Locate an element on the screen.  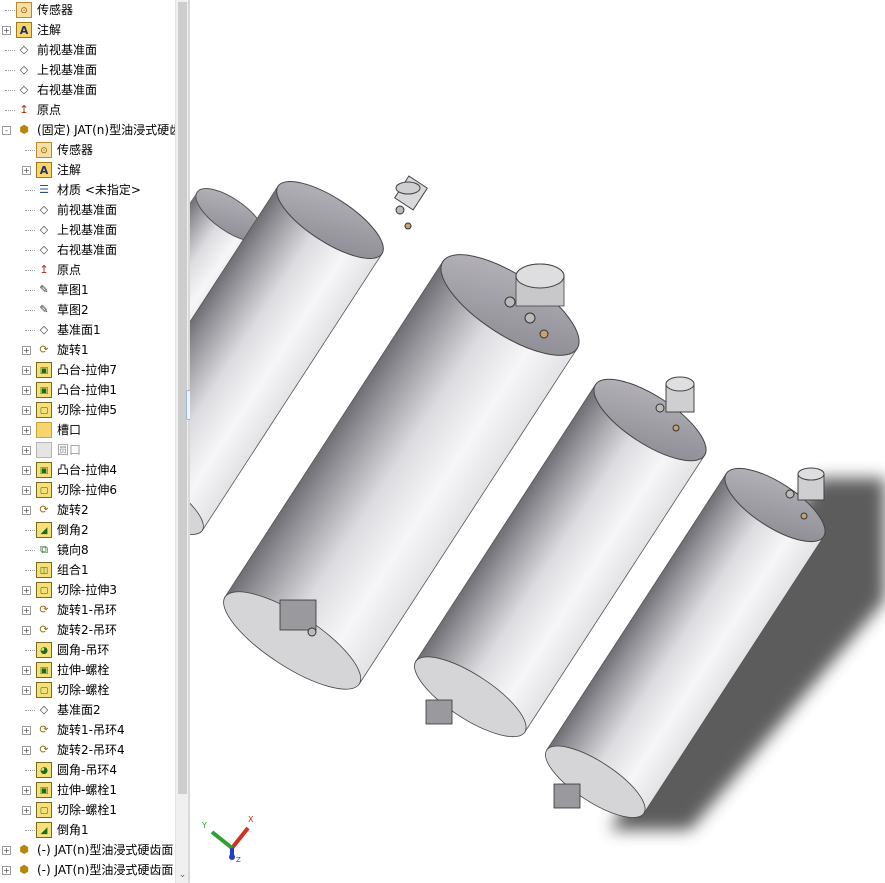
tree-item: + ⟳ 旋转1-吊环 is located at coordinates (87, 610).